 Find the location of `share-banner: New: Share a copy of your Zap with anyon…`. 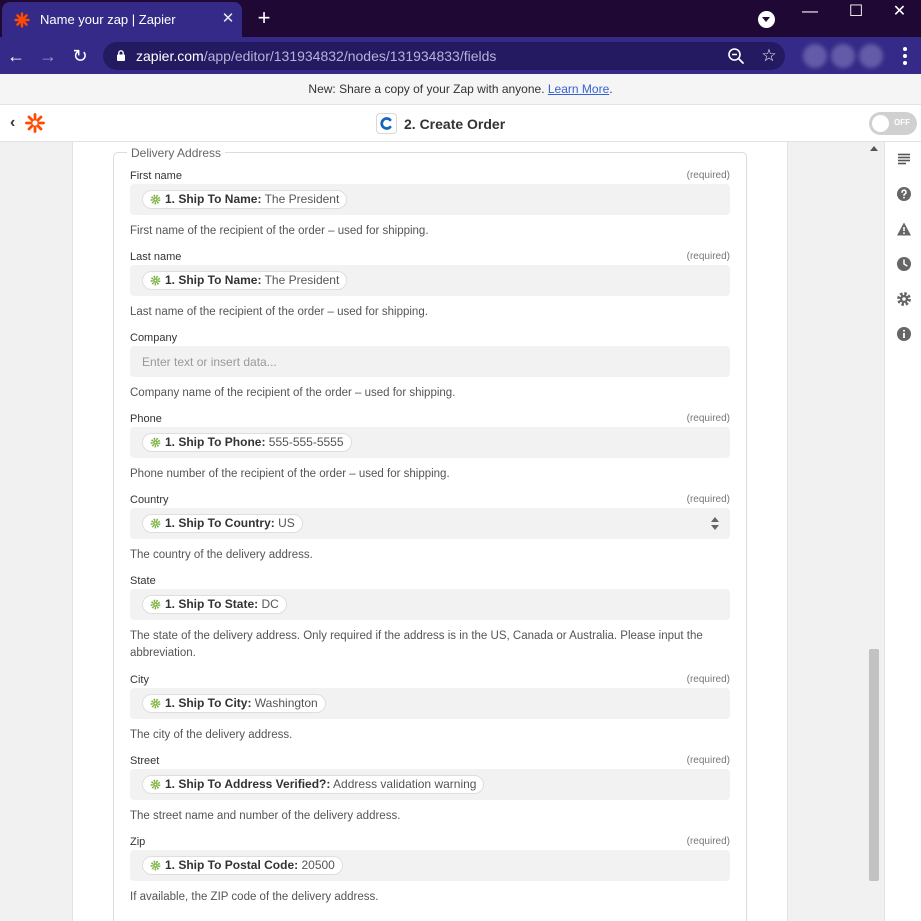

share-banner: New: Share a copy of your Zap with anyon… is located at coordinates (460, 89).